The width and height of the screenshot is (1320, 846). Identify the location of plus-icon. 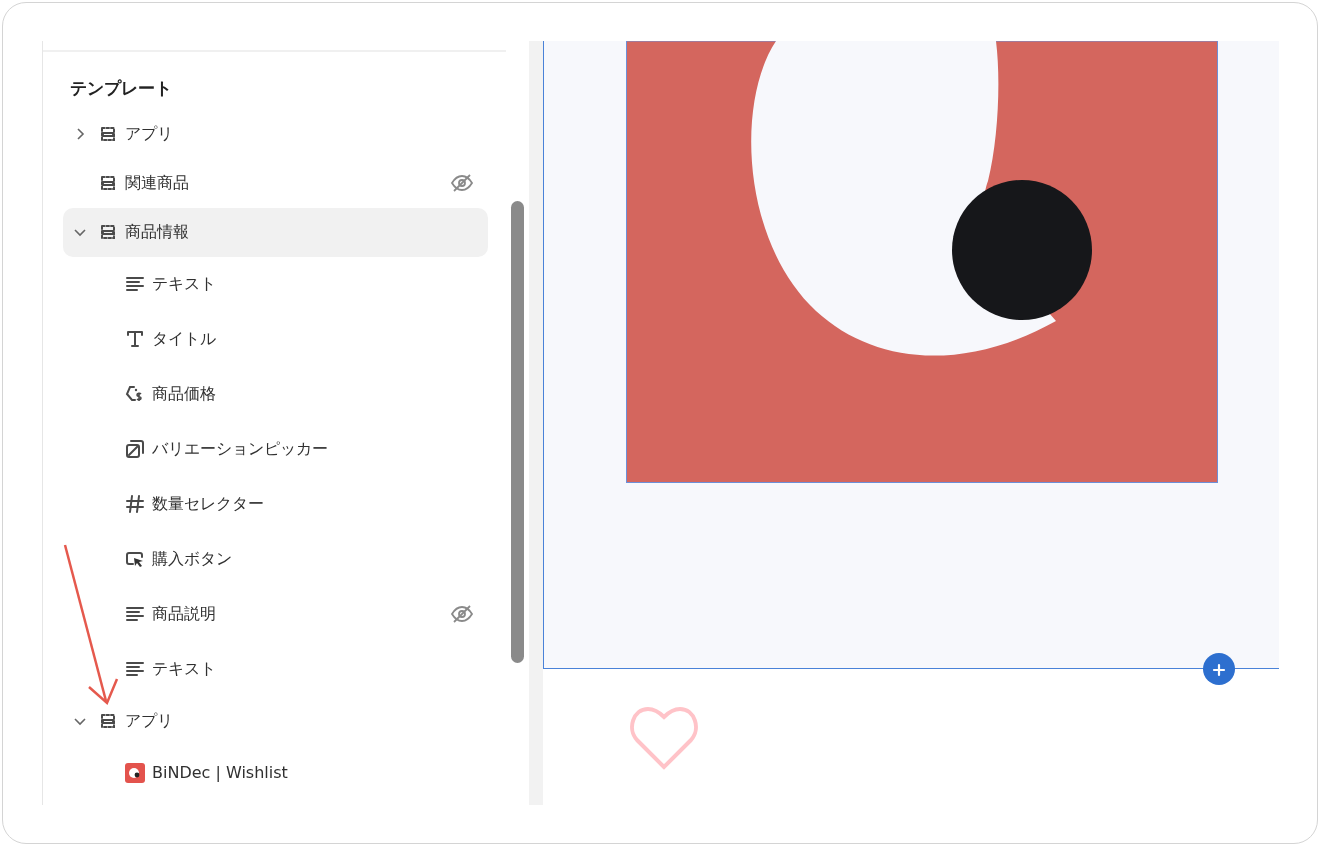
(1219, 669).